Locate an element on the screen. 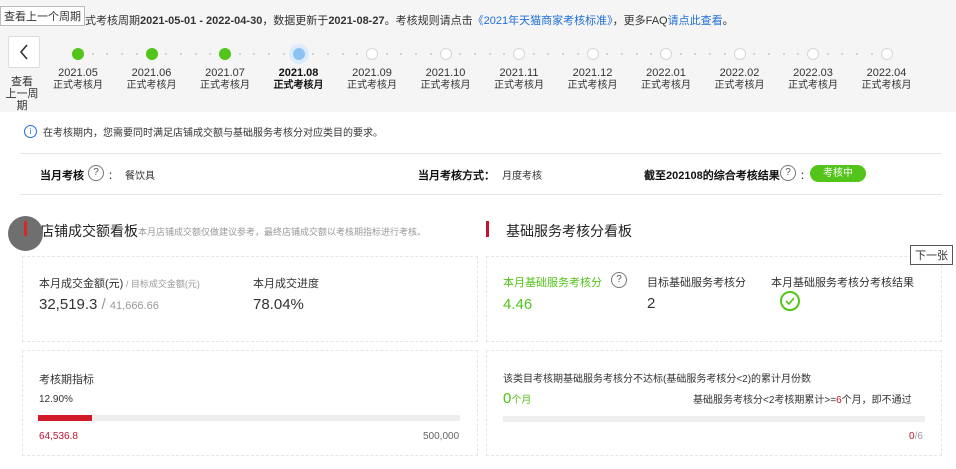 This screenshot has height=469, width=956. prev-period-tooltip: 查看上一个周期 is located at coordinates (42, 16).